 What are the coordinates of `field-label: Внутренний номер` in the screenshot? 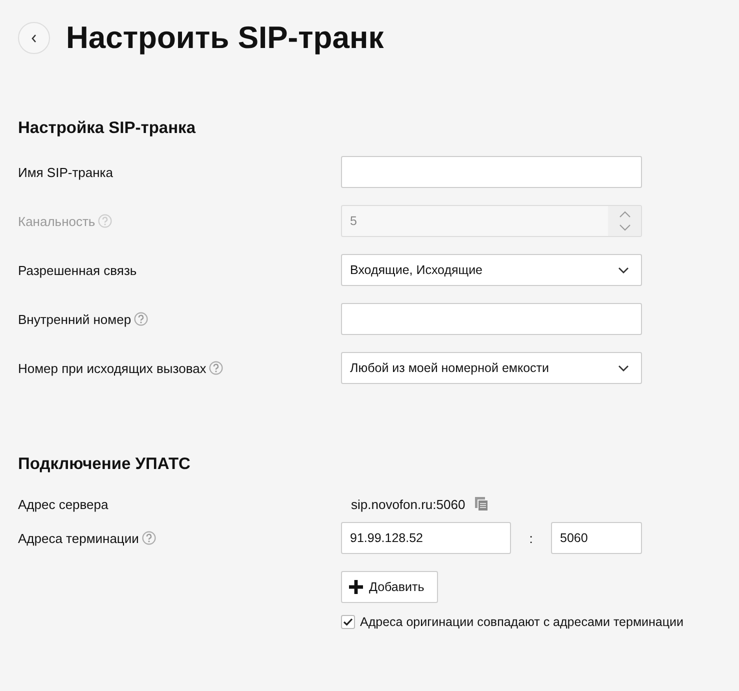 It's located at (75, 319).